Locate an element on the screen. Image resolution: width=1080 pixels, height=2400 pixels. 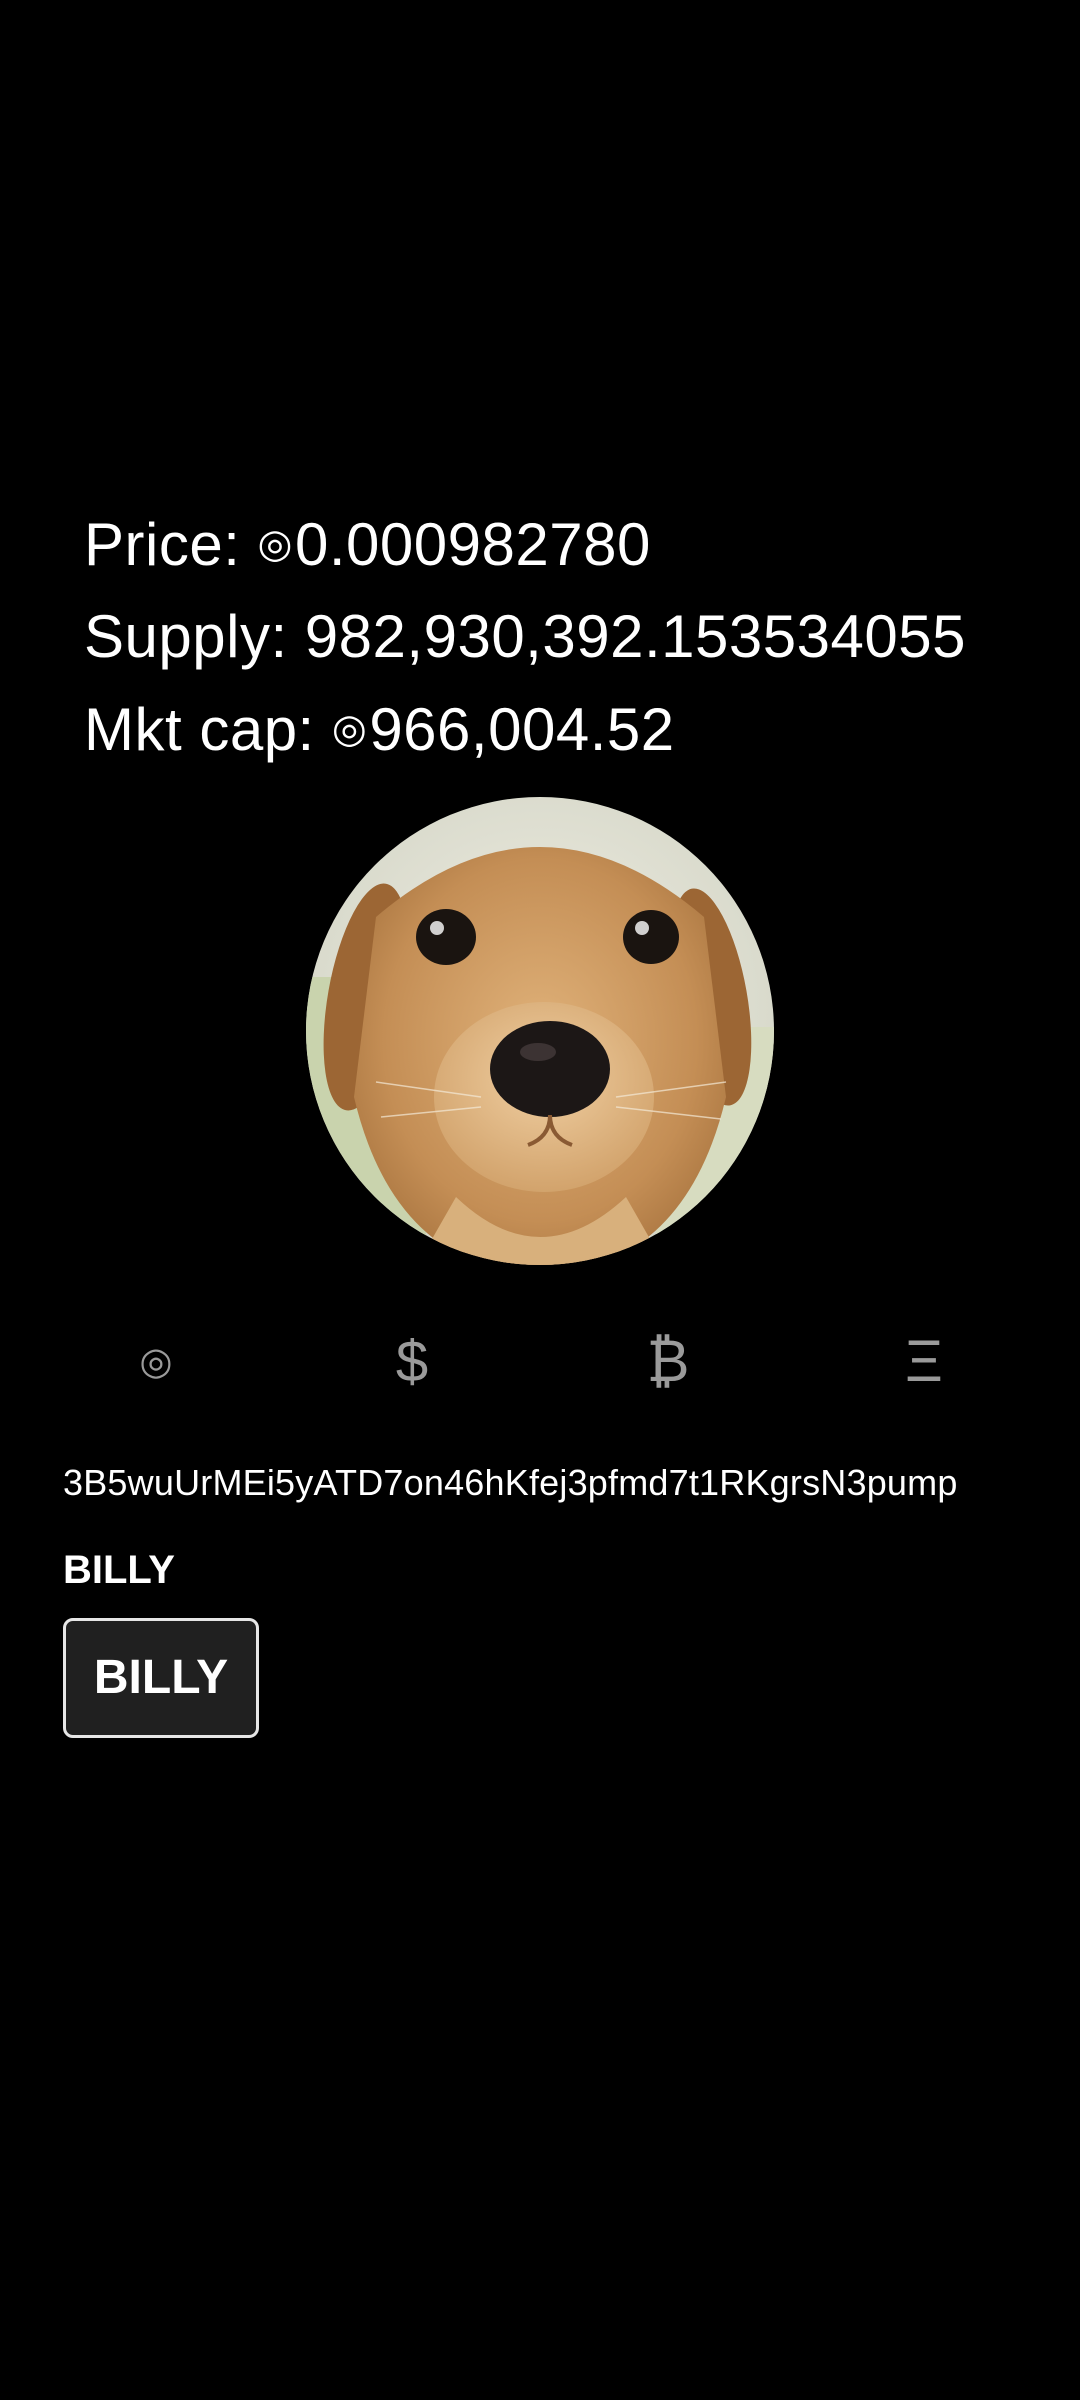
bitcoin-icon: ₿ is located at coordinates (668, 1361).